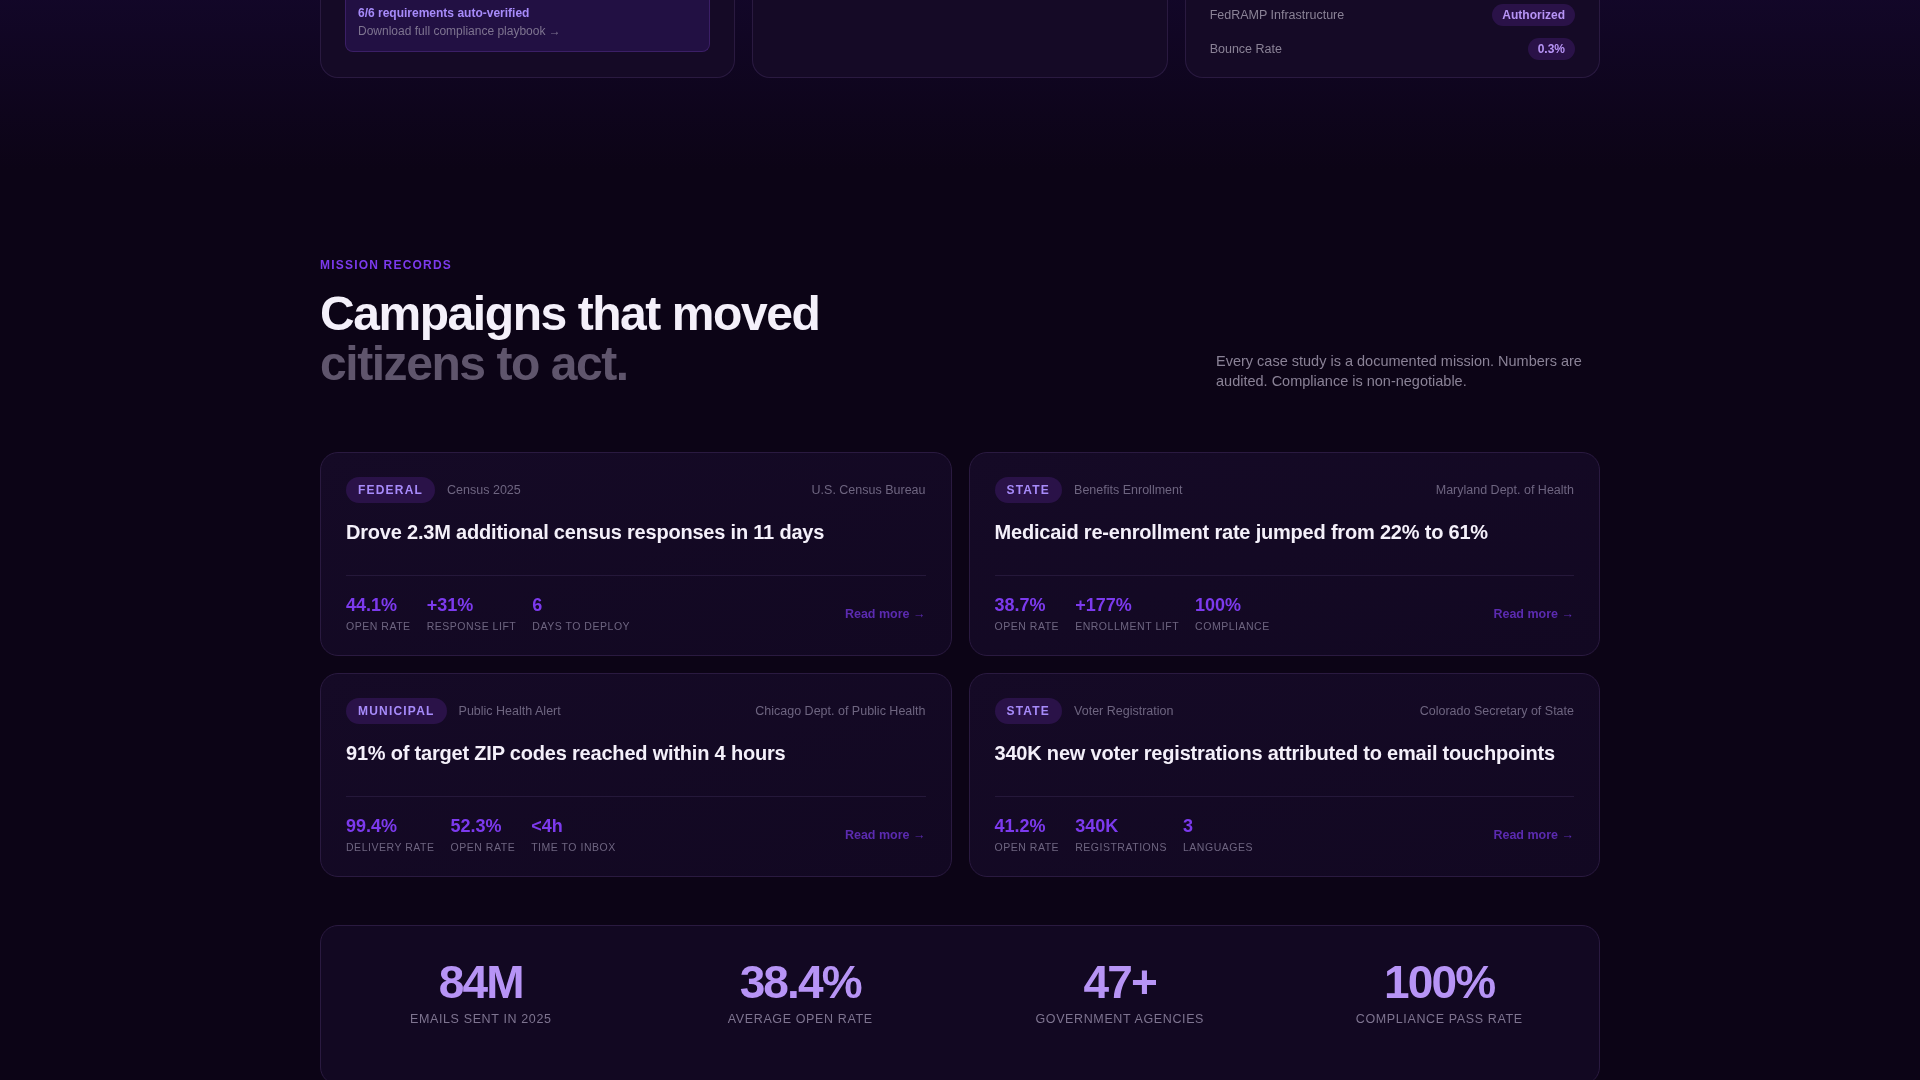  I want to click on case-title: Medicaid re-enrollment rate jumped from 22% to 61%, so click(1241, 532).